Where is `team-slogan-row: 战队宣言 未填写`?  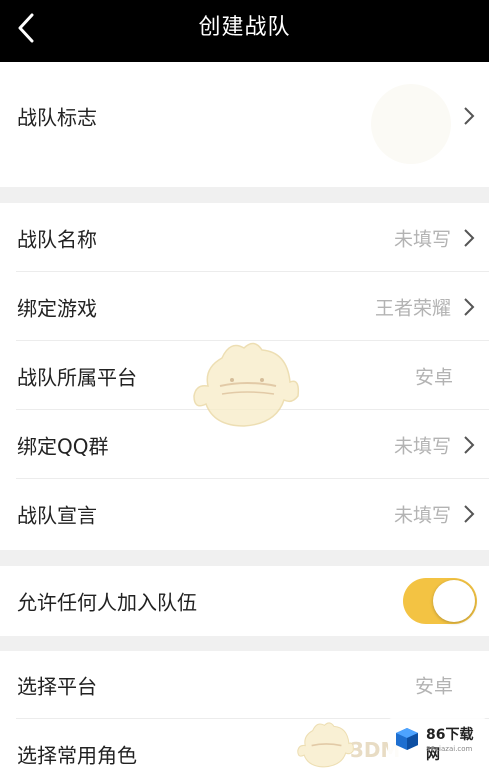
team-slogan-row: 战队宣言 未填写 is located at coordinates (244, 513).